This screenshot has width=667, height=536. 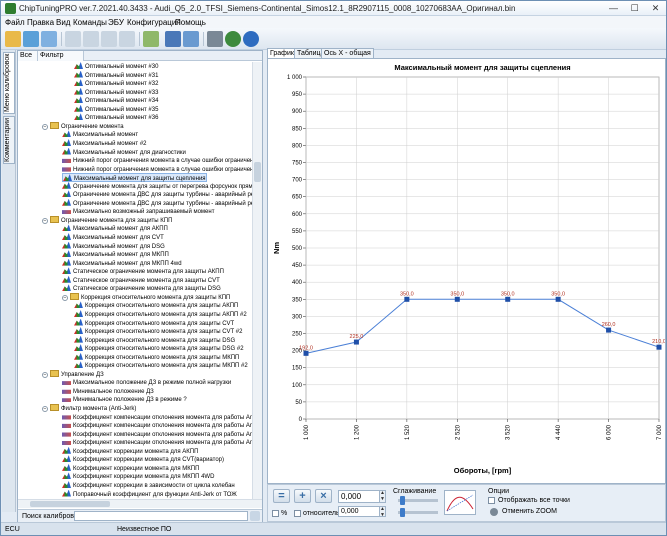 What do you see at coordinates (613, 8) in the screenshot?
I see `minimize-button: —` at bounding box center [613, 8].